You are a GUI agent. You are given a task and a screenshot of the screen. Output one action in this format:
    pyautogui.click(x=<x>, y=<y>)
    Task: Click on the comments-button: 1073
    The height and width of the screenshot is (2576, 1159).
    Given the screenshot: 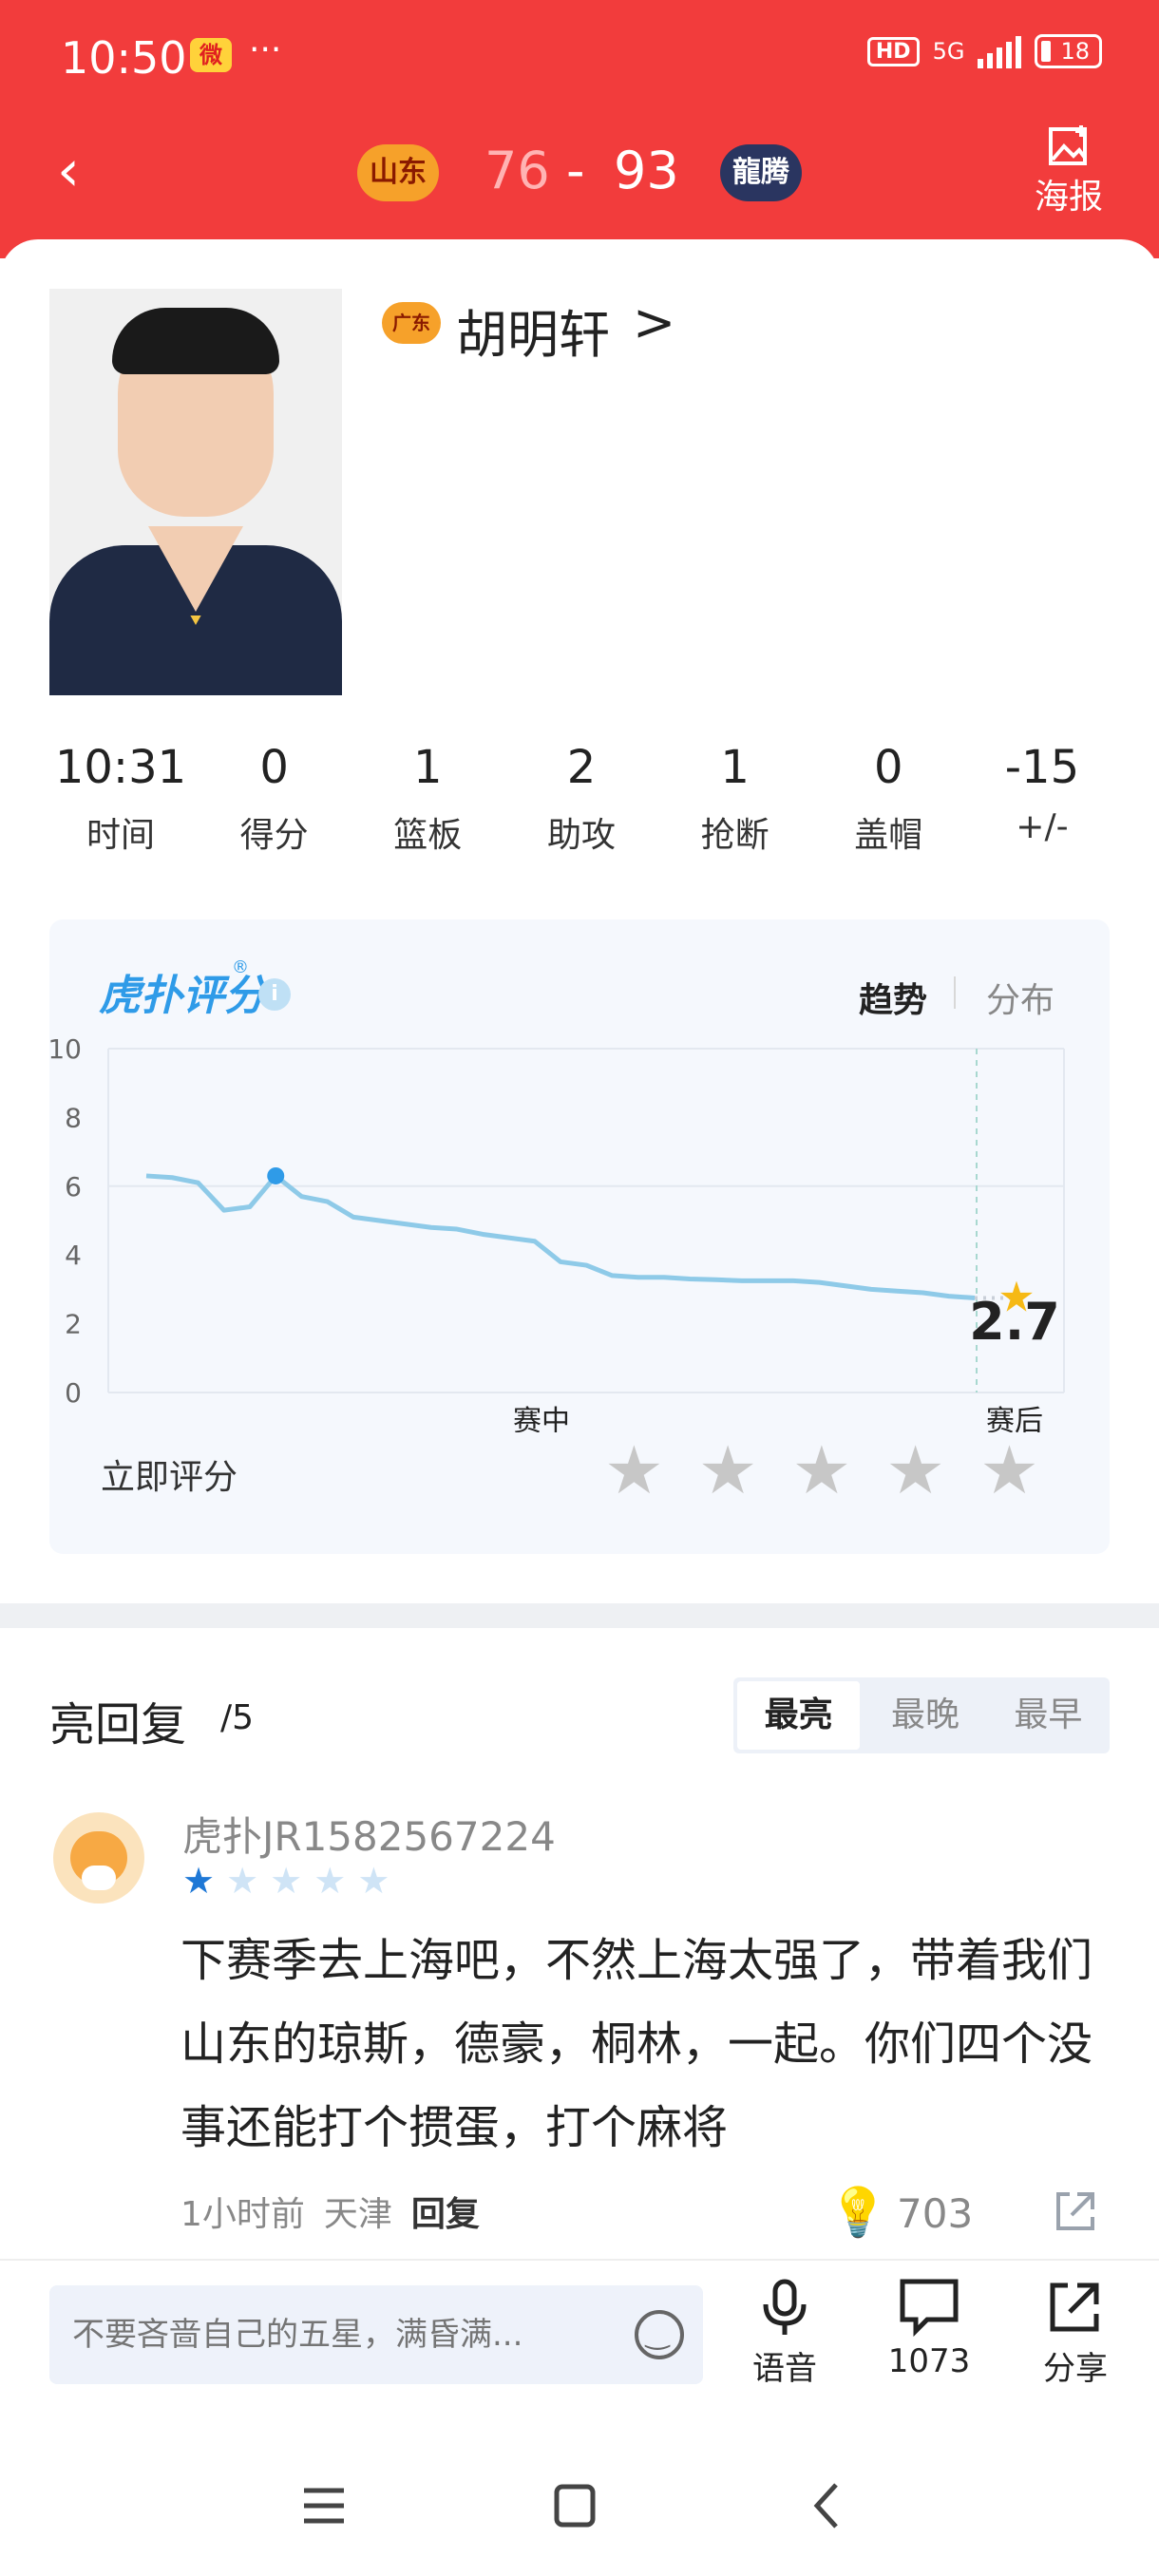 What is the action you would take?
    pyautogui.click(x=929, y=2329)
    